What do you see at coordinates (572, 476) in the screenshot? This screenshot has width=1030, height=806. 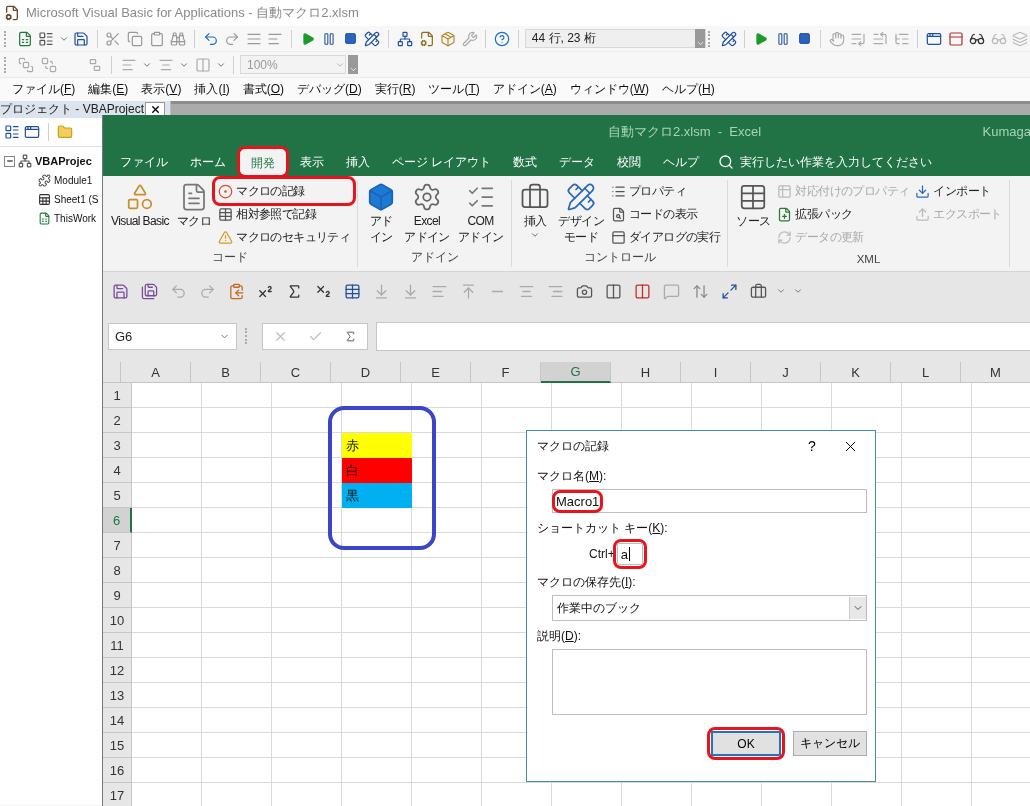 I see `field-label: マクロ名(M):` at bounding box center [572, 476].